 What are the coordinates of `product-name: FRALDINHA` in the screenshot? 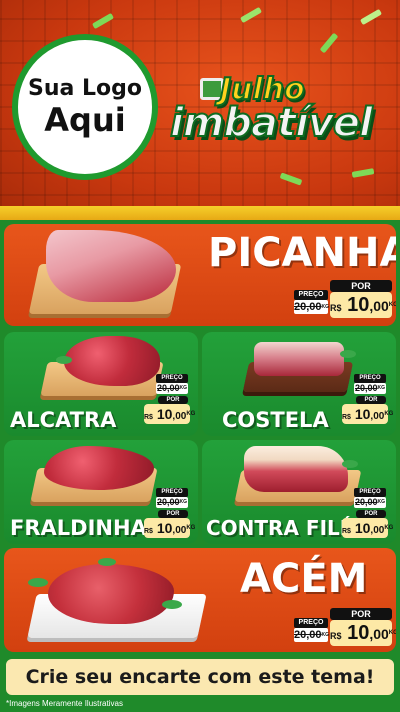 It's located at (78, 528).